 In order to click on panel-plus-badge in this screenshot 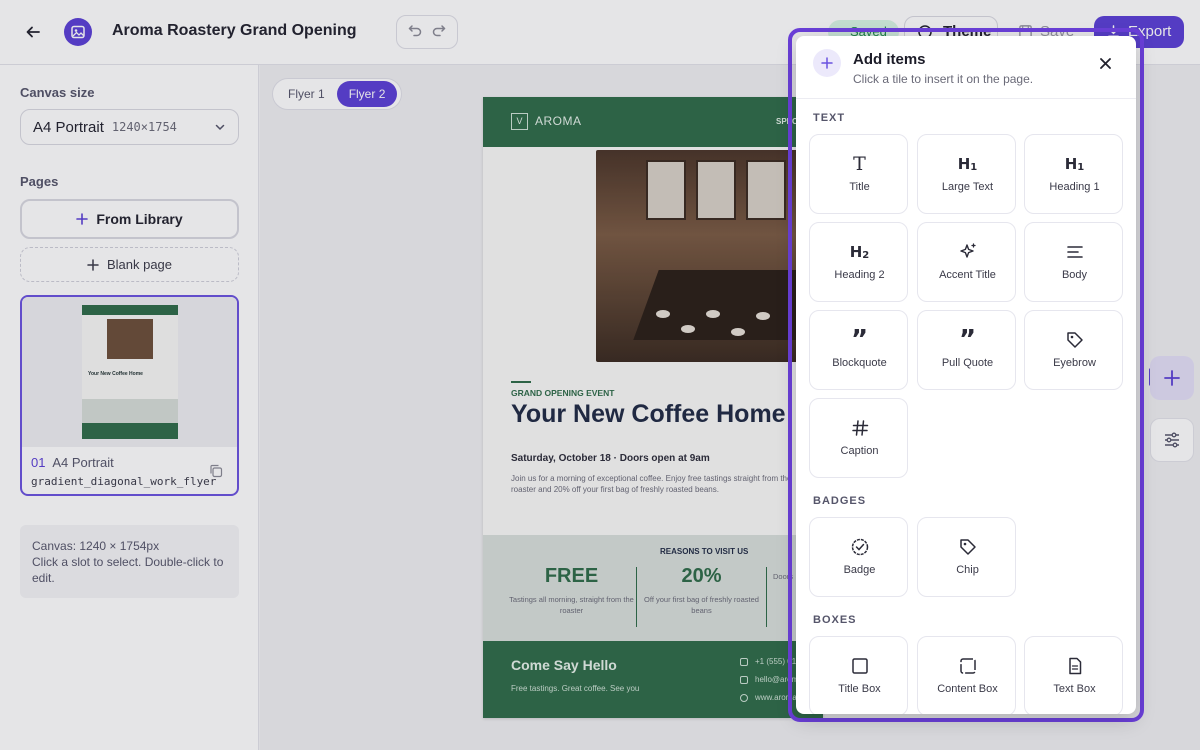, I will do `click(827, 63)`.